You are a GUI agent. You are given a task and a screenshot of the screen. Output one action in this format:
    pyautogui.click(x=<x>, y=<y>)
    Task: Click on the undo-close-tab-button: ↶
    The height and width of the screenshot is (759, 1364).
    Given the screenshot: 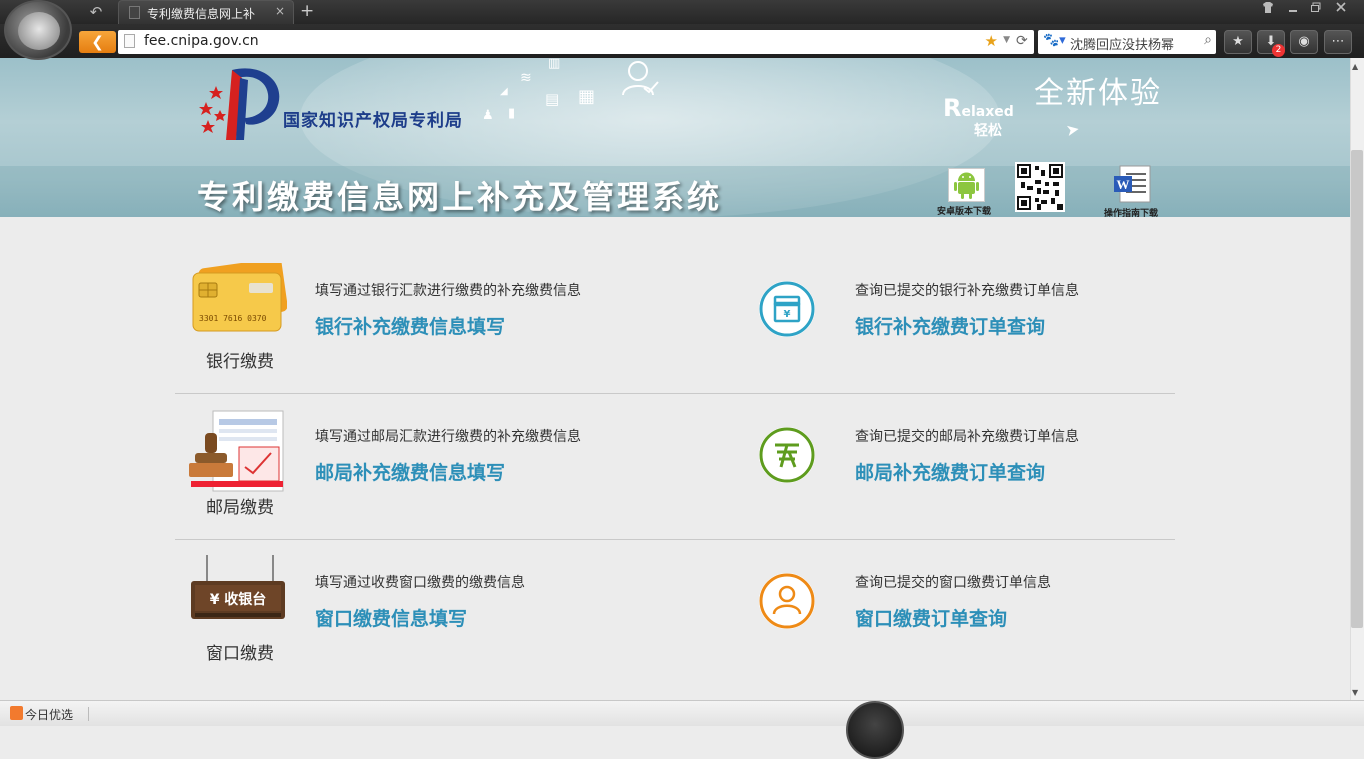 What is the action you would take?
    pyautogui.click(x=96, y=12)
    